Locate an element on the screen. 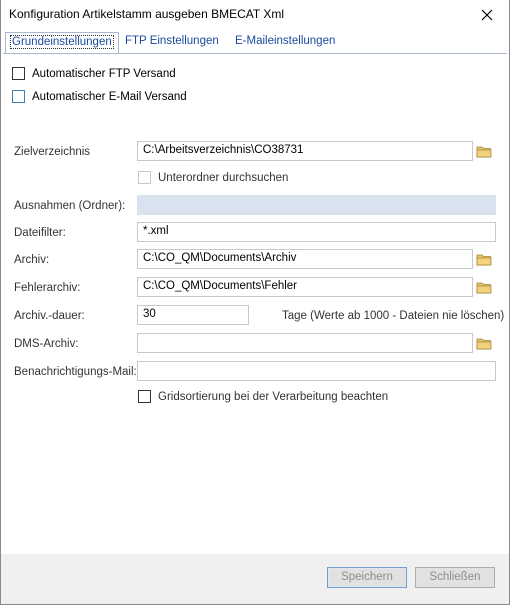  tab-e-maileinstellungen: E-Maileinstellungen is located at coordinates (285, 42).